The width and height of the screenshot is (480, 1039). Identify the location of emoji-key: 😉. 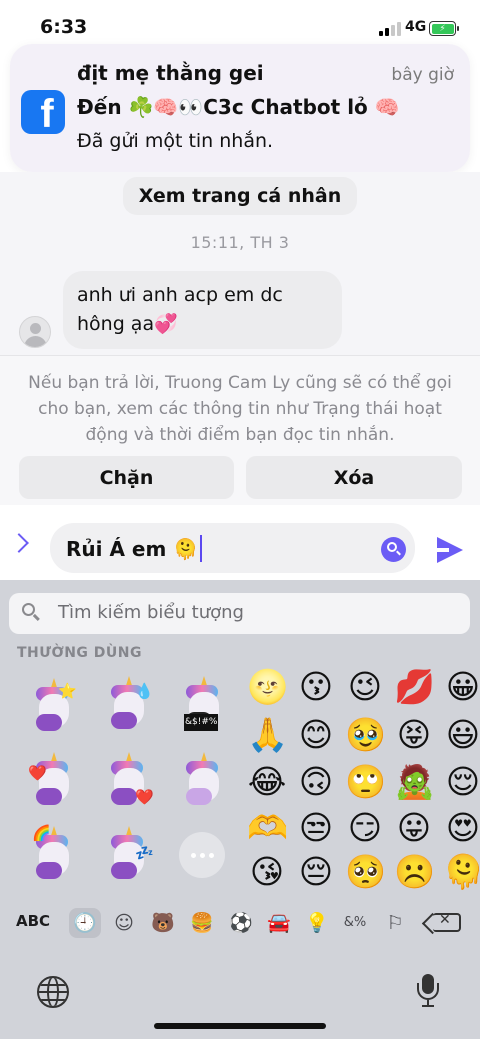
(365, 687).